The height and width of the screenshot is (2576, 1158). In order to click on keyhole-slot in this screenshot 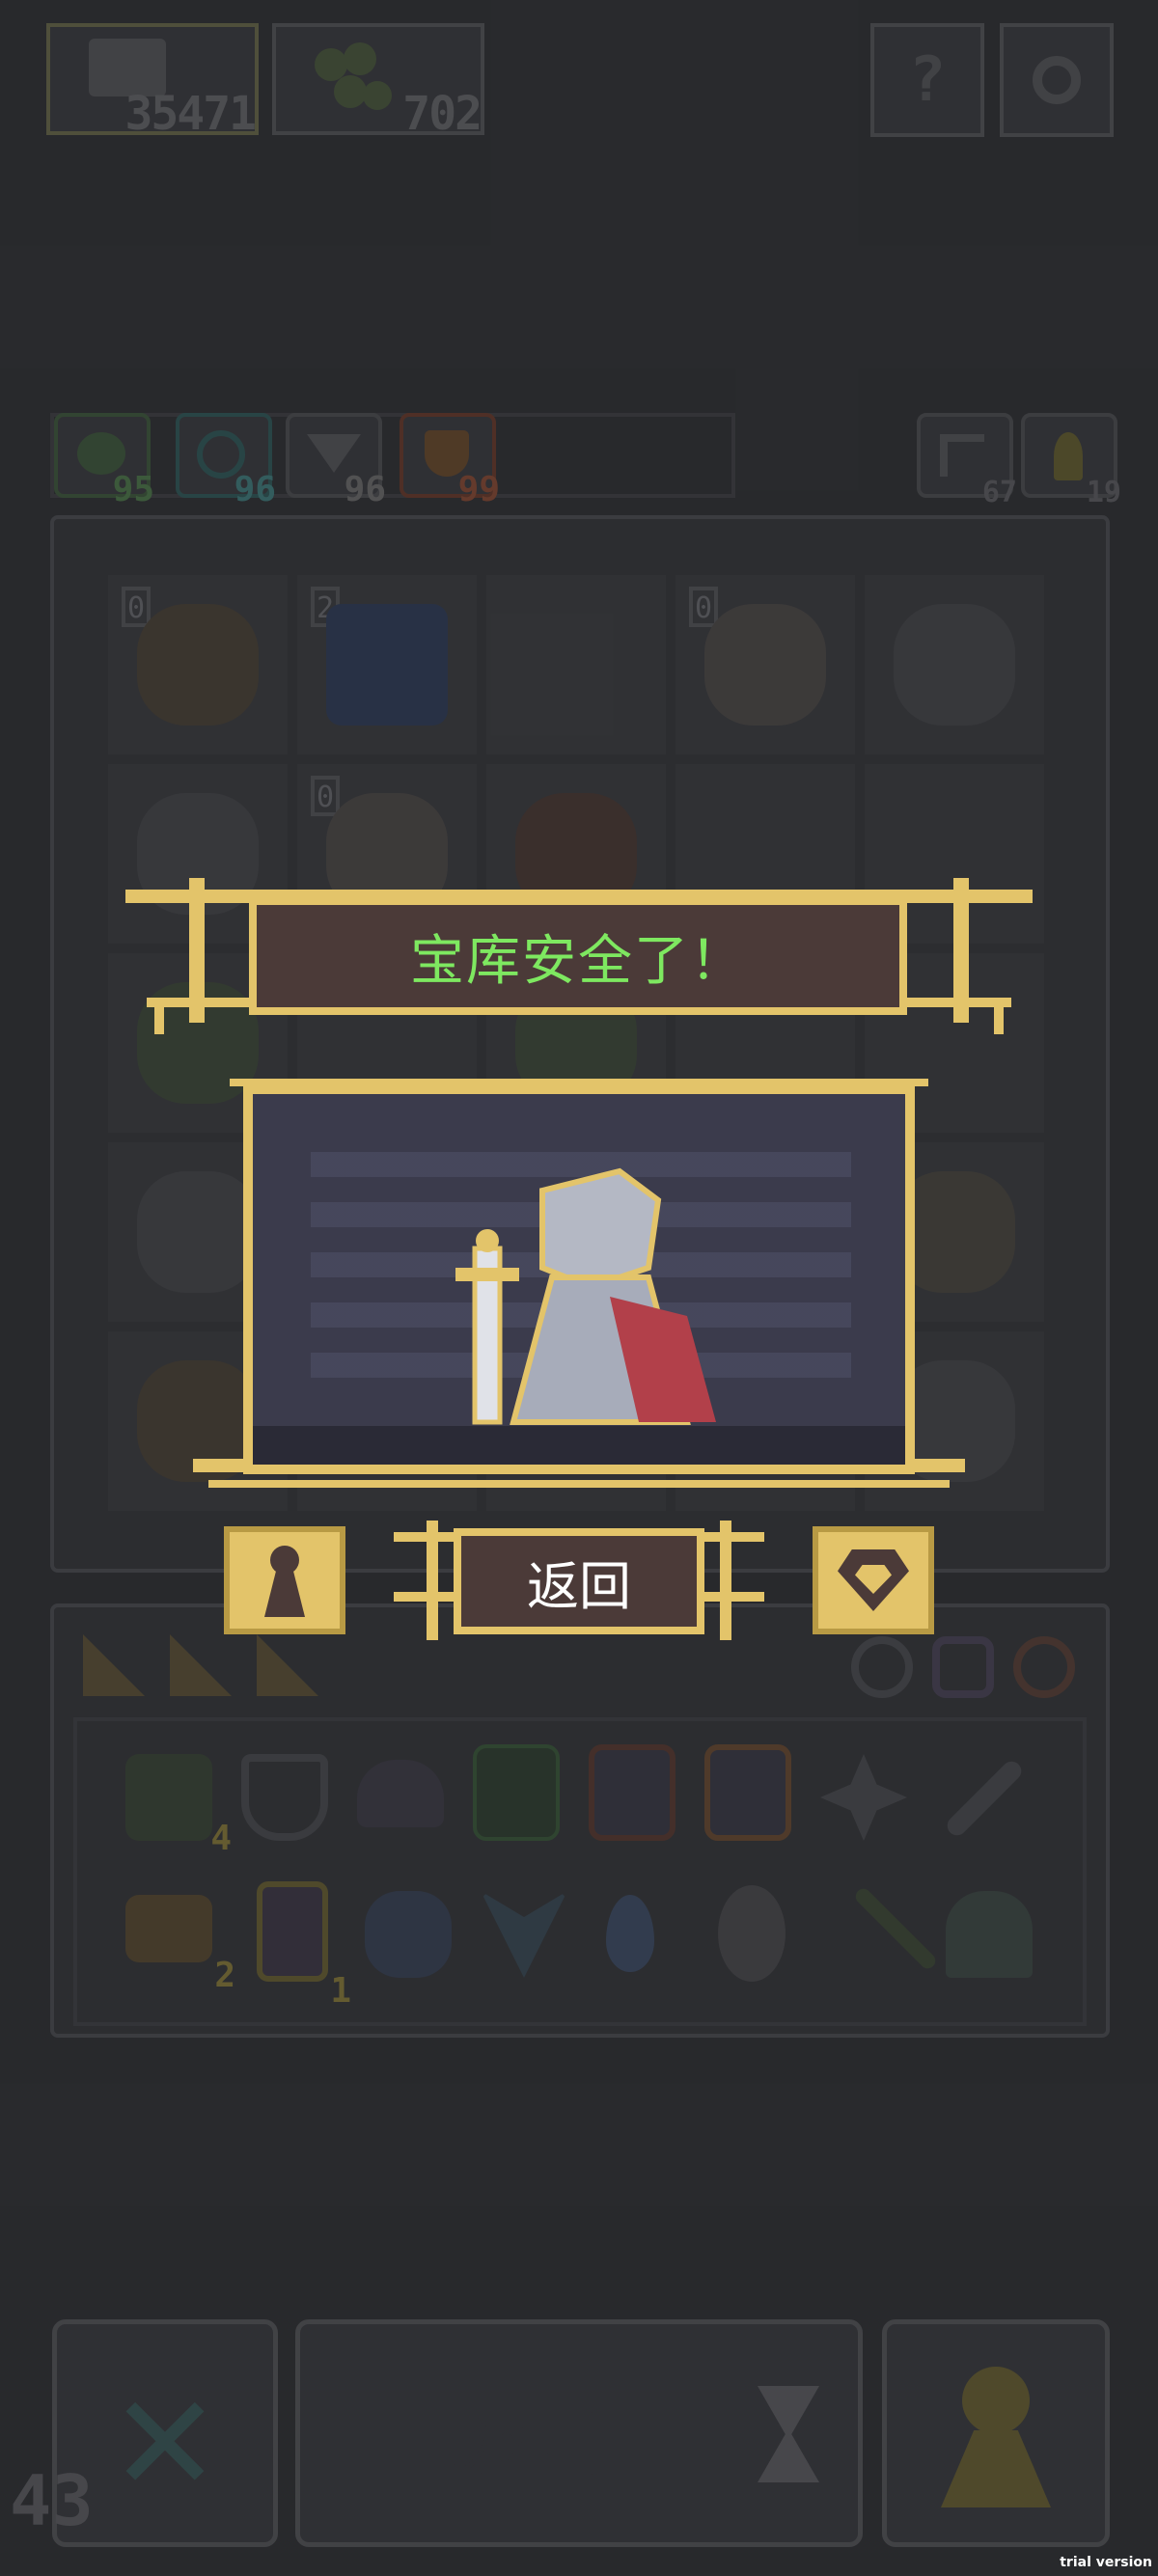, I will do `click(284, 1593)`.